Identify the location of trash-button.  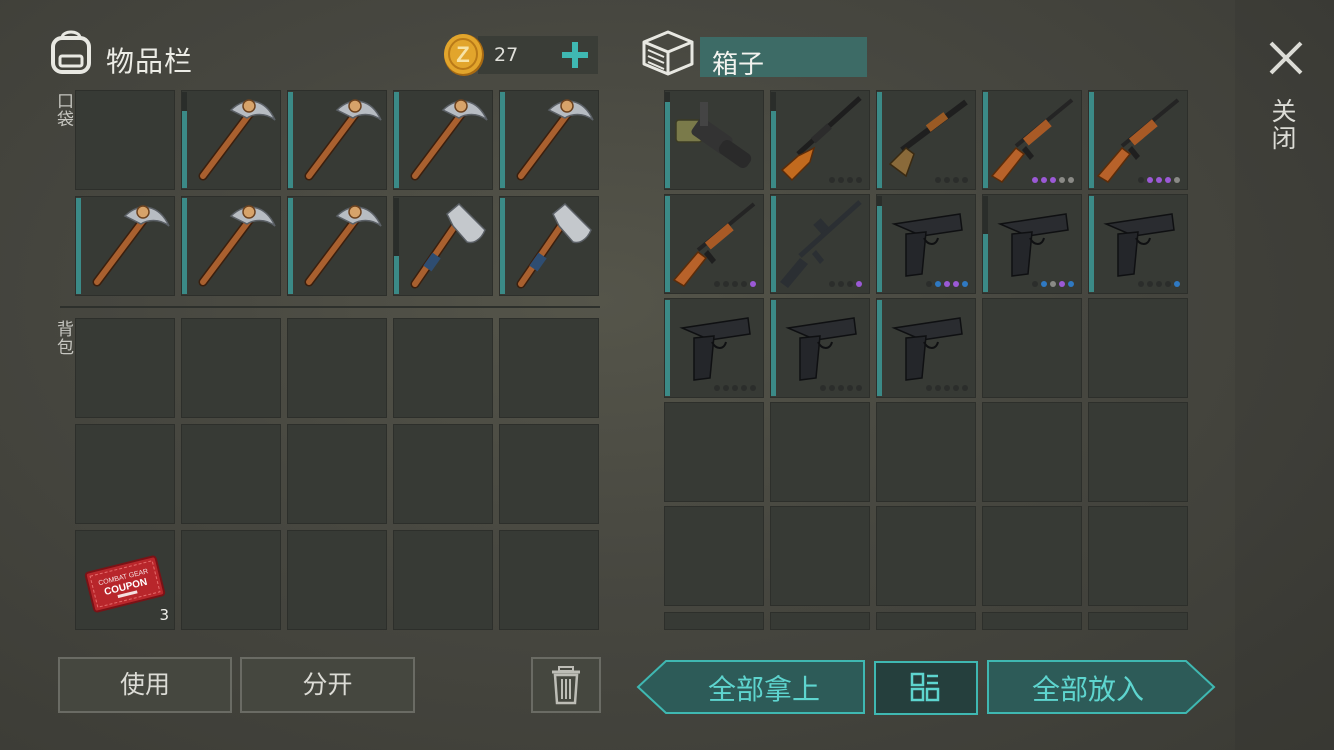
(566, 685).